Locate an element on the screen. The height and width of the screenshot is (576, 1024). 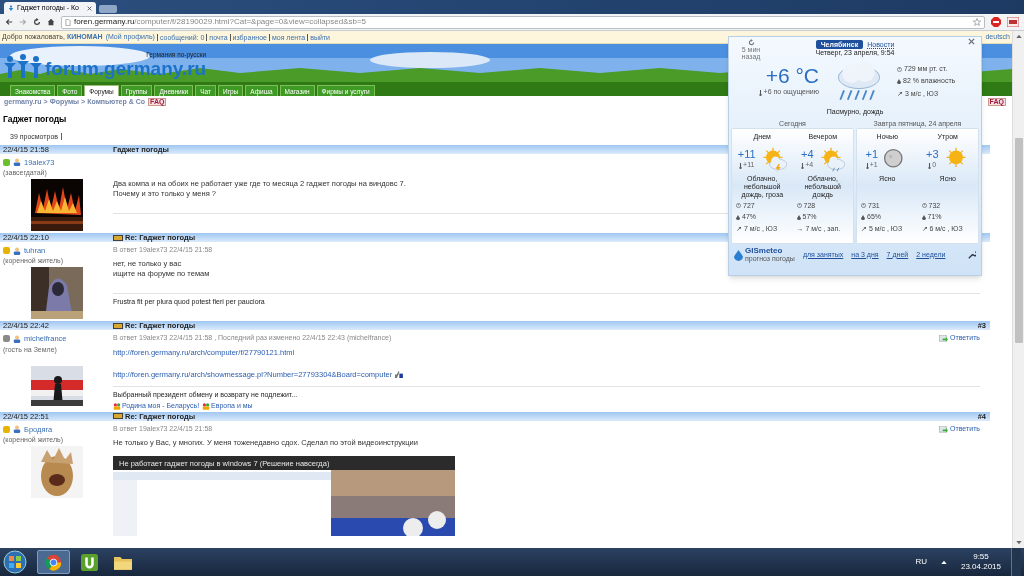
start-button-icon is located at coordinates (15, 562).